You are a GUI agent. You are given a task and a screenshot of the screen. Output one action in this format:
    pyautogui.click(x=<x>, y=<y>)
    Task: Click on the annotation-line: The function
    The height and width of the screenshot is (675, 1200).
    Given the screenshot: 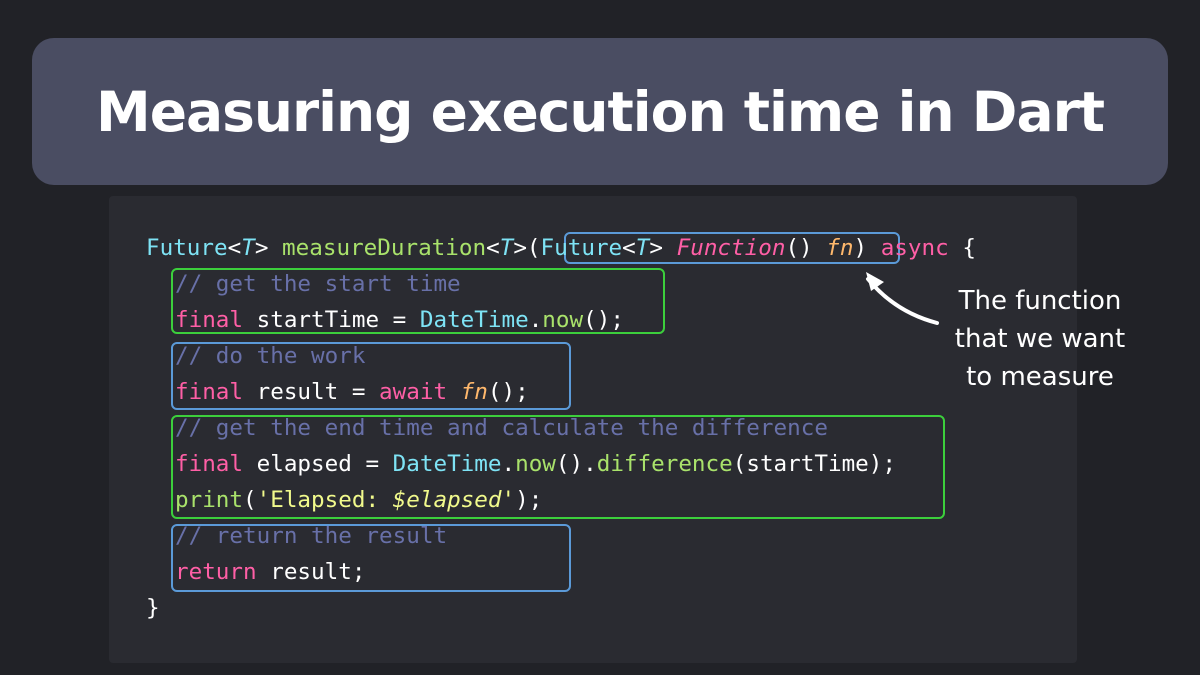 What is the action you would take?
    pyautogui.click(x=1040, y=301)
    